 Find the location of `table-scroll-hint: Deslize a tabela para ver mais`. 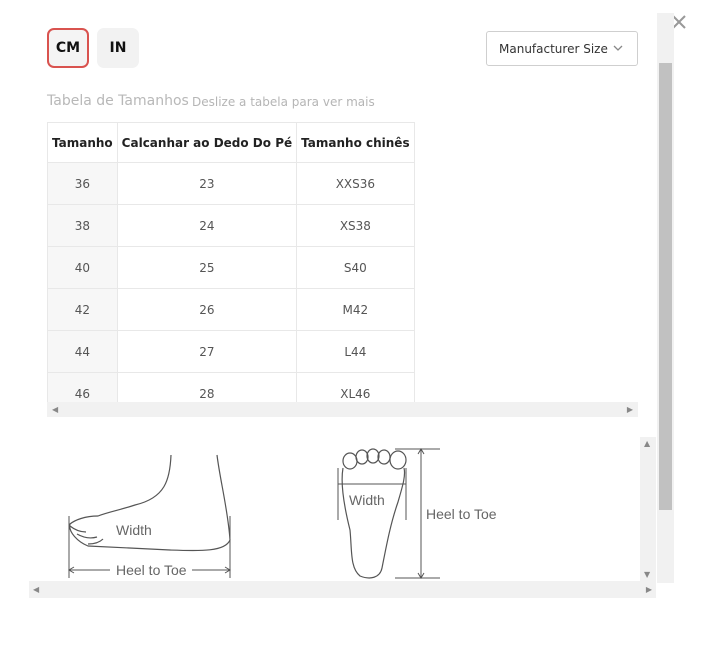

table-scroll-hint: Deslize a tabela para ver mais is located at coordinates (283, 102).